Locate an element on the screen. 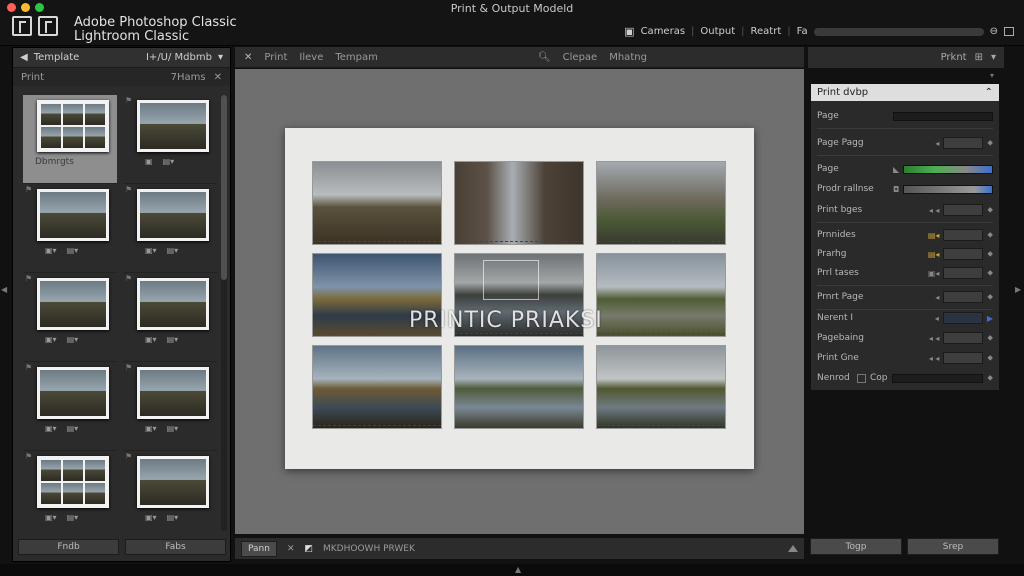 The image size is (1024, 576). center-footer: Pann ✕ ◩ MKDHOOWH PRWEK is located at coordinates (519, 548).